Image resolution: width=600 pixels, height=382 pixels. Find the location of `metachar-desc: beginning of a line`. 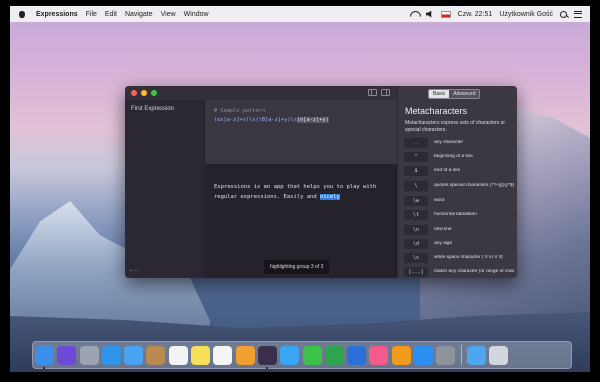

metachar-desc: beginning of a line is located at coordinates (453, 156).